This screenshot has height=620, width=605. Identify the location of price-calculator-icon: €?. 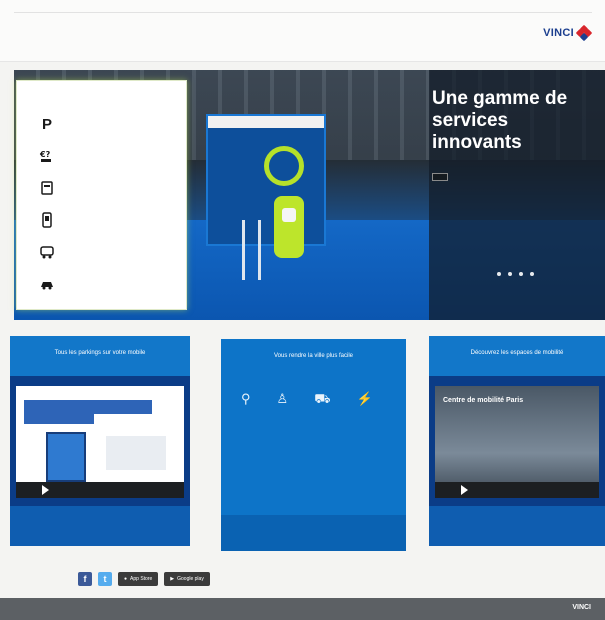
(47, 156).